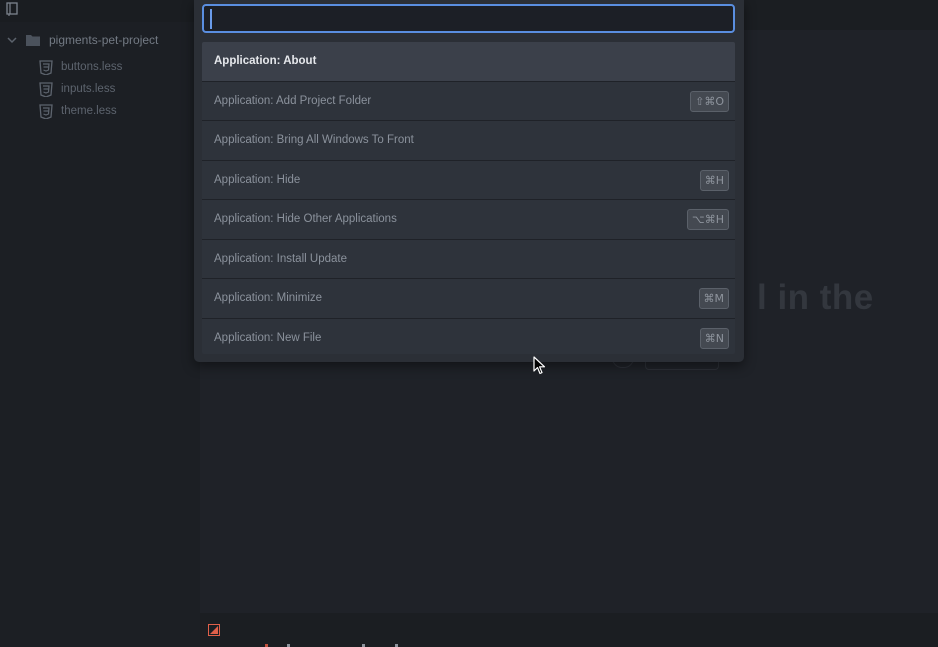  I want to click on tree-file-item: inputs.less, so click(76, 89).